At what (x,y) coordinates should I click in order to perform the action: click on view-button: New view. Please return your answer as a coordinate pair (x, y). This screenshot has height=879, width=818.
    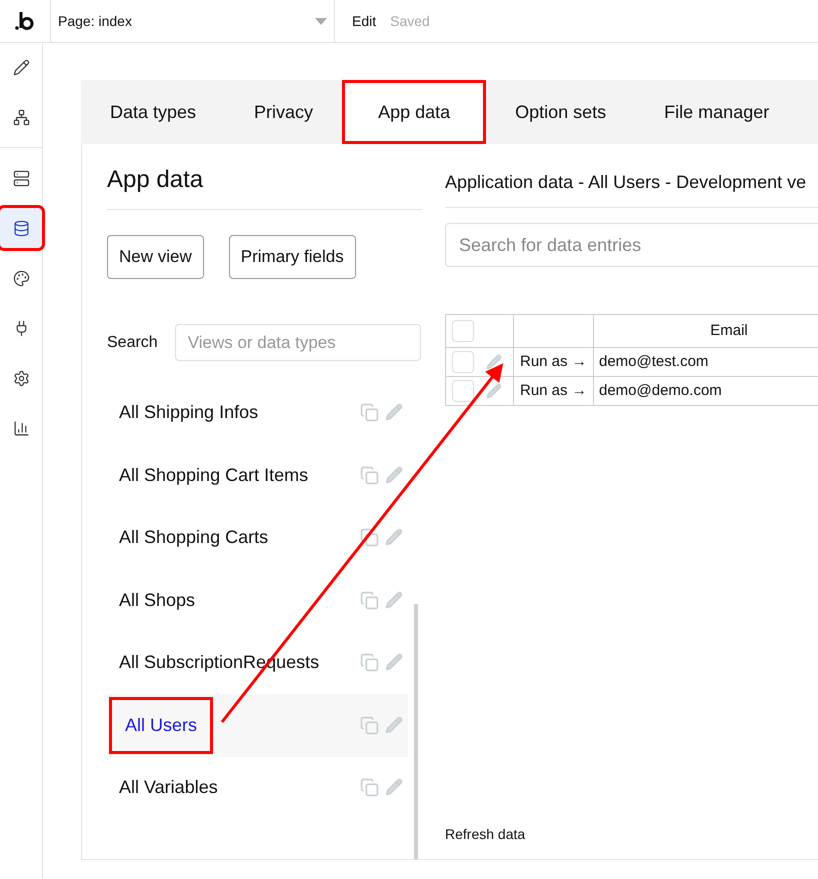
    Looking at the image, I should click on (155, 257).